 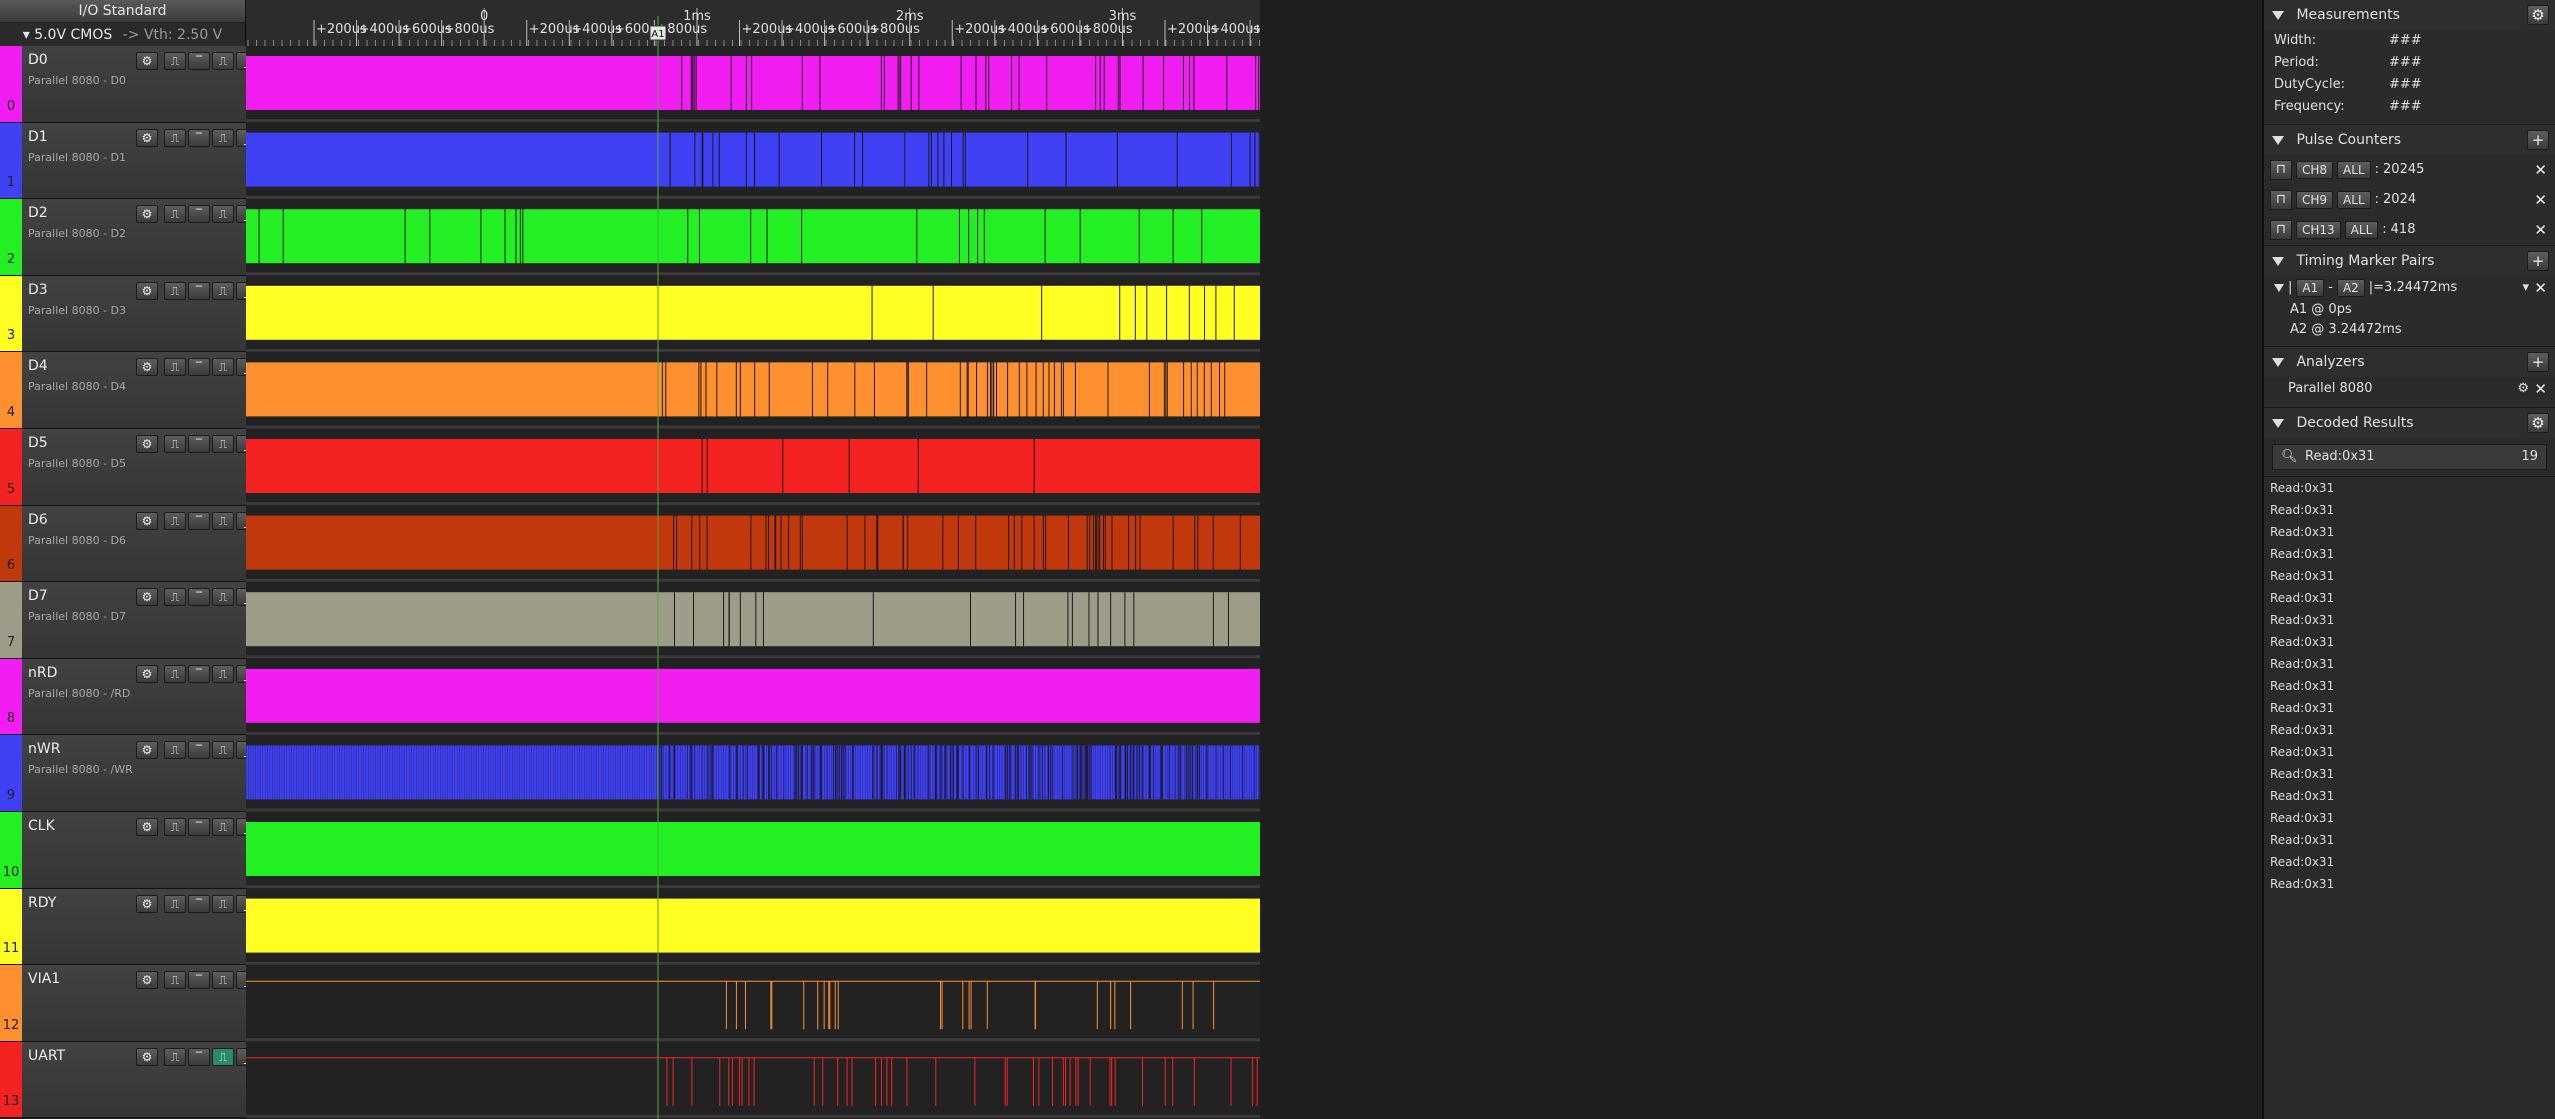 What do you see at coordinates (129, 620) in the screenshot?
I see `channel-row: 7 D7 Parallel 8080 - D7 ⚙ ⎍ ‾ ⎍ _` at bounding box center [129, 620].